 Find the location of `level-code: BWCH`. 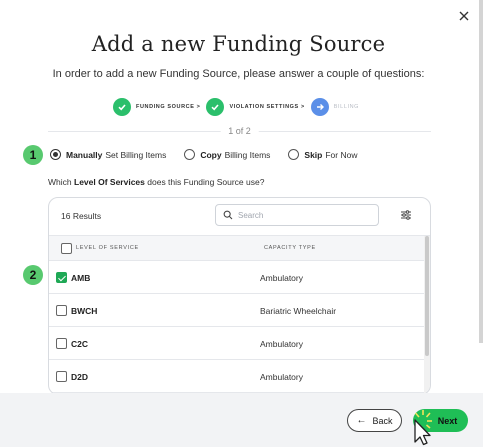

level-code: BWCH is located at coordinates (84, 311).